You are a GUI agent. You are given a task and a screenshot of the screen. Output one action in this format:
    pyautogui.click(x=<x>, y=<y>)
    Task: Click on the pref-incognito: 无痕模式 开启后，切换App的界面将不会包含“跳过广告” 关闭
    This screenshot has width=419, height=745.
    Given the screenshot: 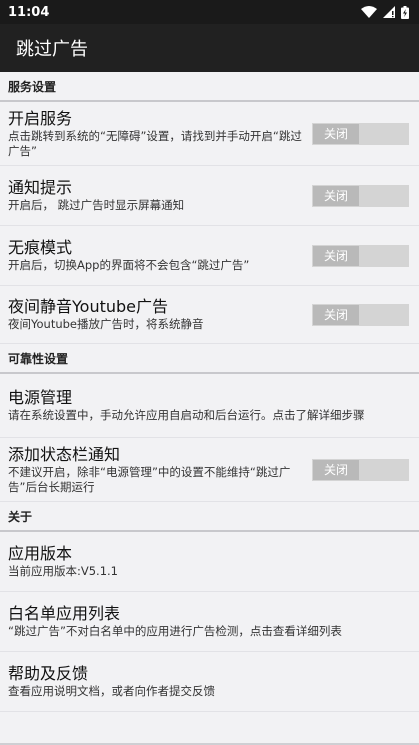 What is the action you would take?
    pyautogui.click(x=209, y=256)
    